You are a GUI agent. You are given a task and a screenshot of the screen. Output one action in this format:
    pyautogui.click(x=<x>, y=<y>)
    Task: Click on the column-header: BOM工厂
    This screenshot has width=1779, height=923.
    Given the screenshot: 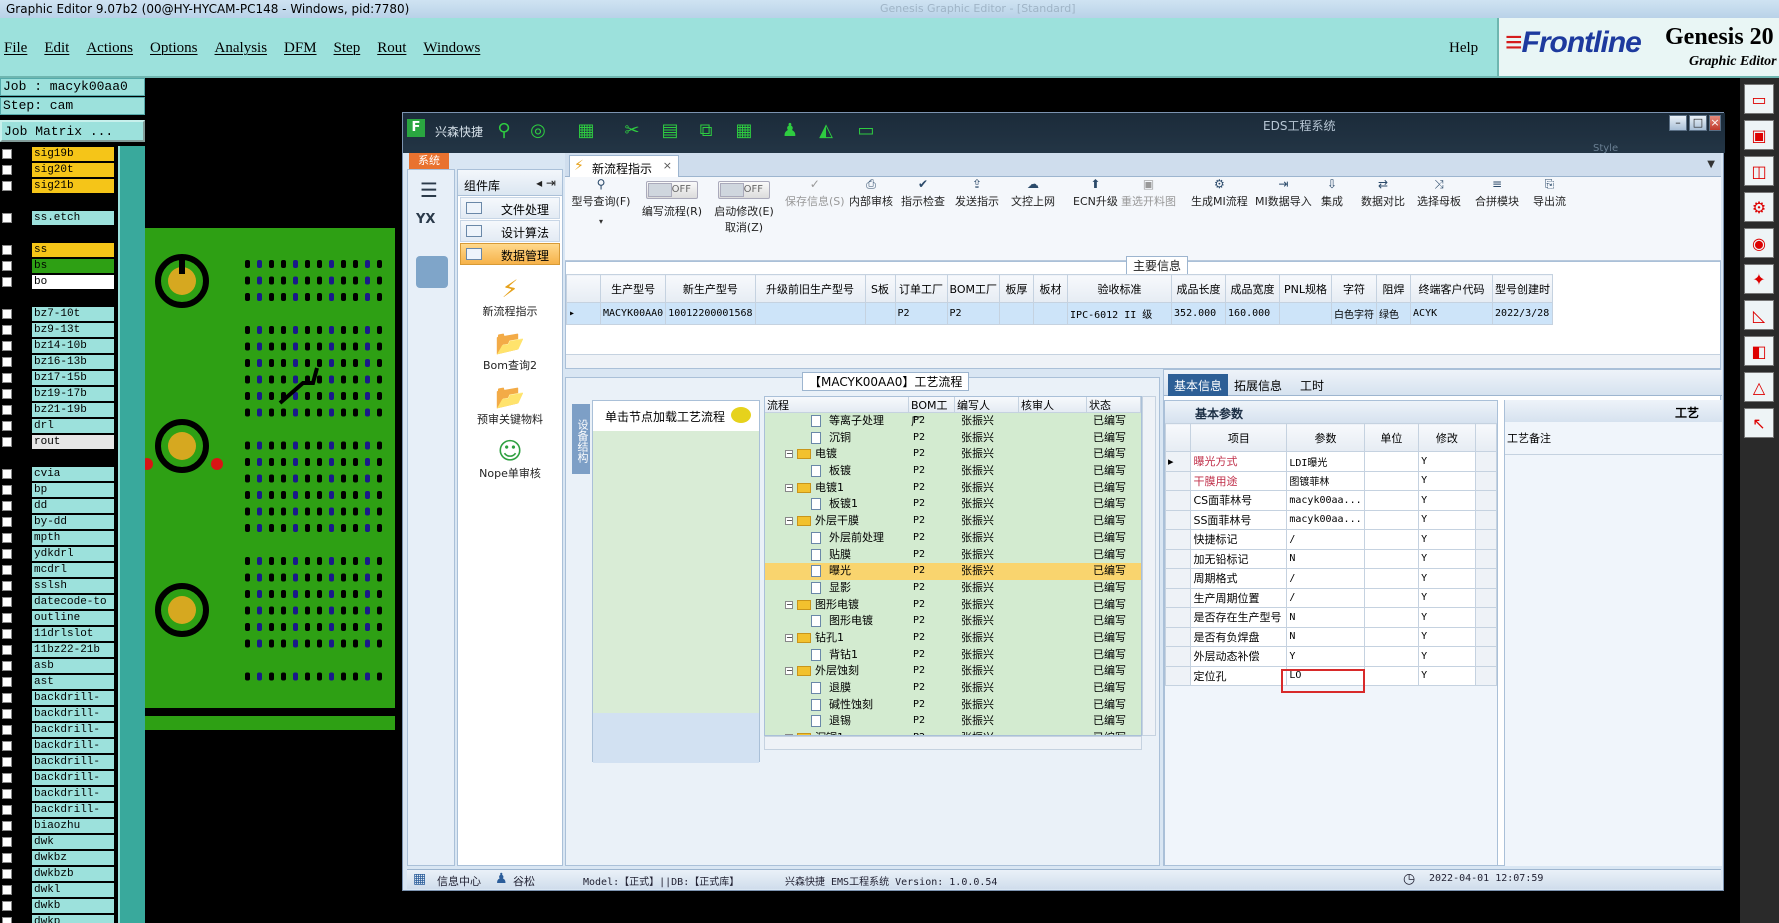 What is the action you would take?
    pyautogui.click(x=973, y=288)
    